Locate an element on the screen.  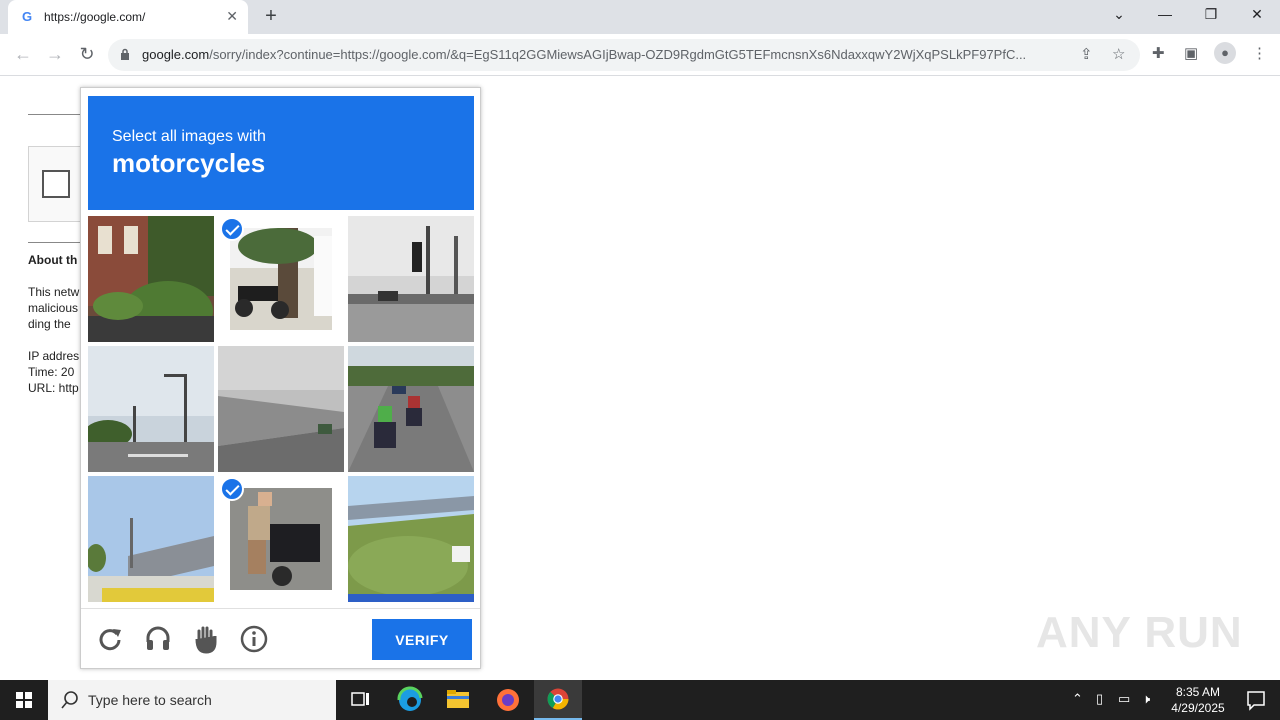
chrome-icon is located at coordinates (558, 700).